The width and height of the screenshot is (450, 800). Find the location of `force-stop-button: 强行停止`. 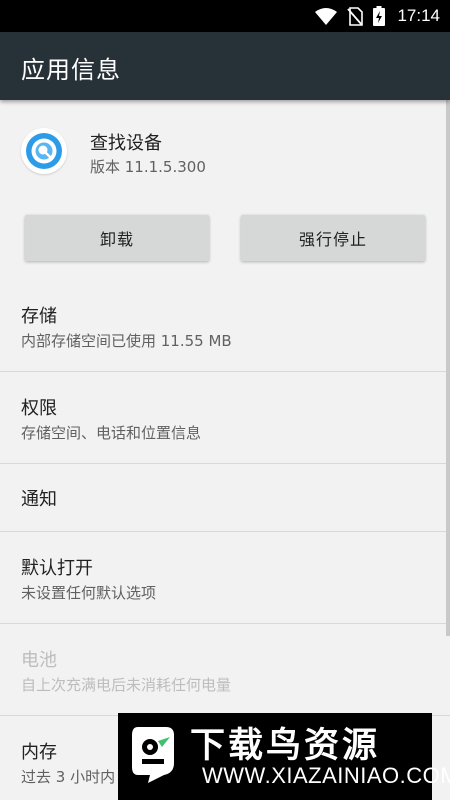

force-stop-button: 强行停止 is located at coordinates (333, 238).